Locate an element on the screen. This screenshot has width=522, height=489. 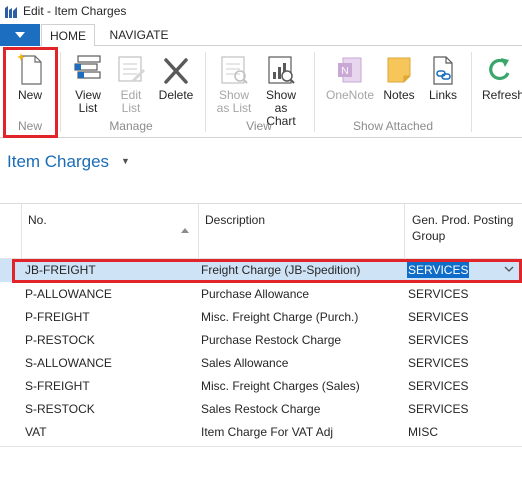
application-menu-button is located at coordinates (20, 35).